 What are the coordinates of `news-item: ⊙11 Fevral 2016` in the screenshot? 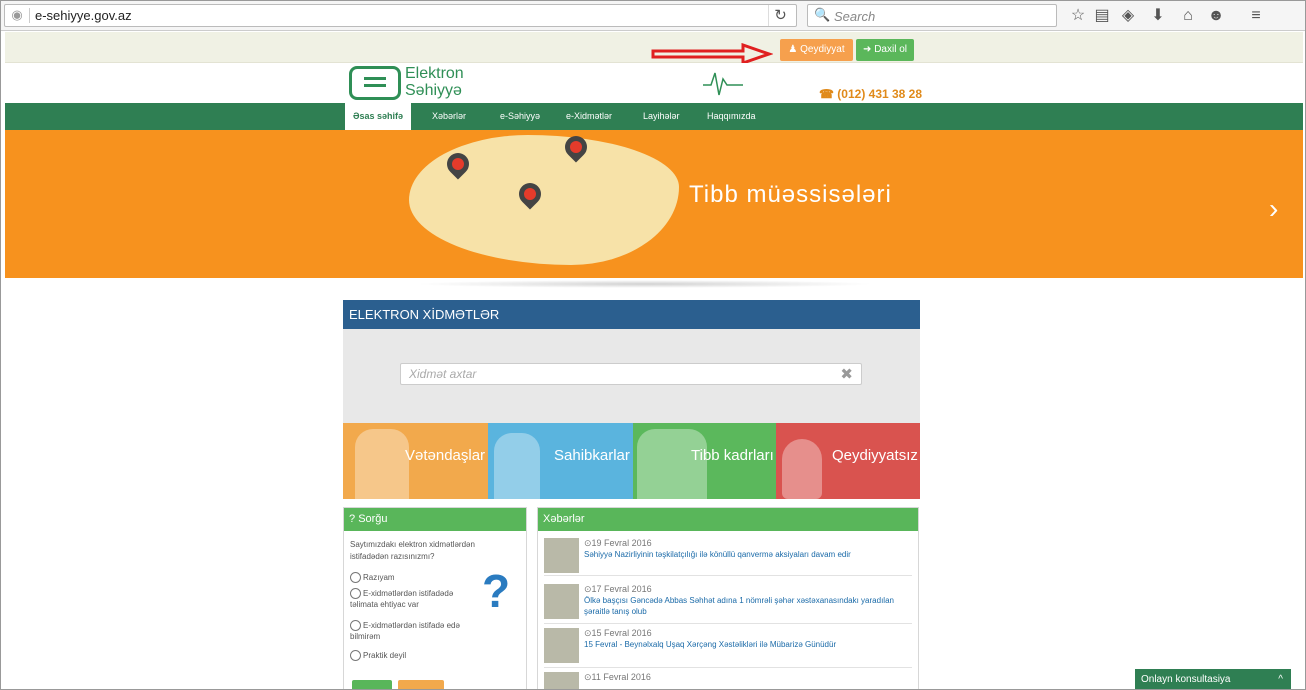 It's located at (728, 680).